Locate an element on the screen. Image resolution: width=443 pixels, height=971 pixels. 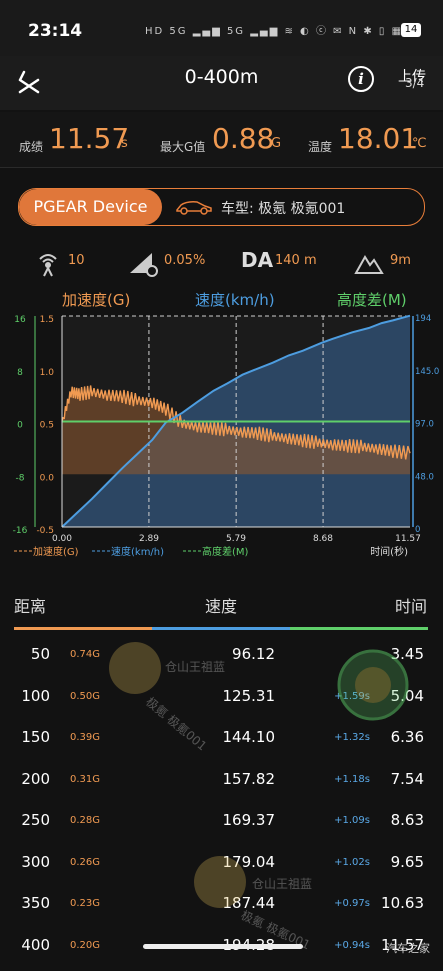
legend-top-alt: 高度差(M) is located at coordinates (372, 300).